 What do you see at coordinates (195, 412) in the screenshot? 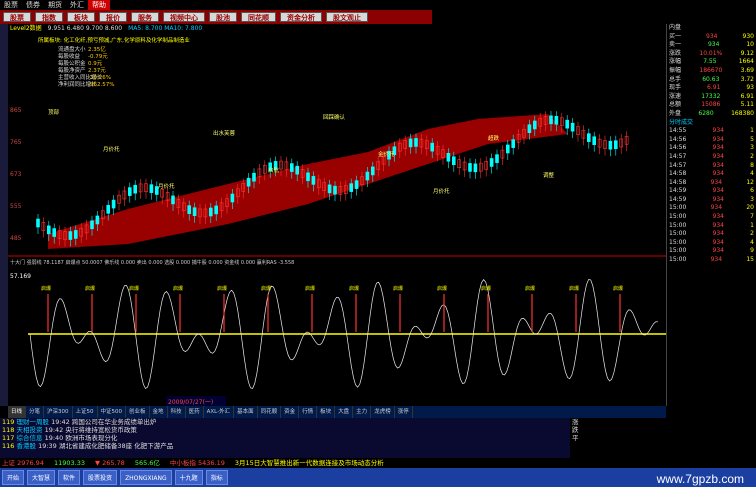
I see `tab-8: 医药` at bounding box center [195, 412].